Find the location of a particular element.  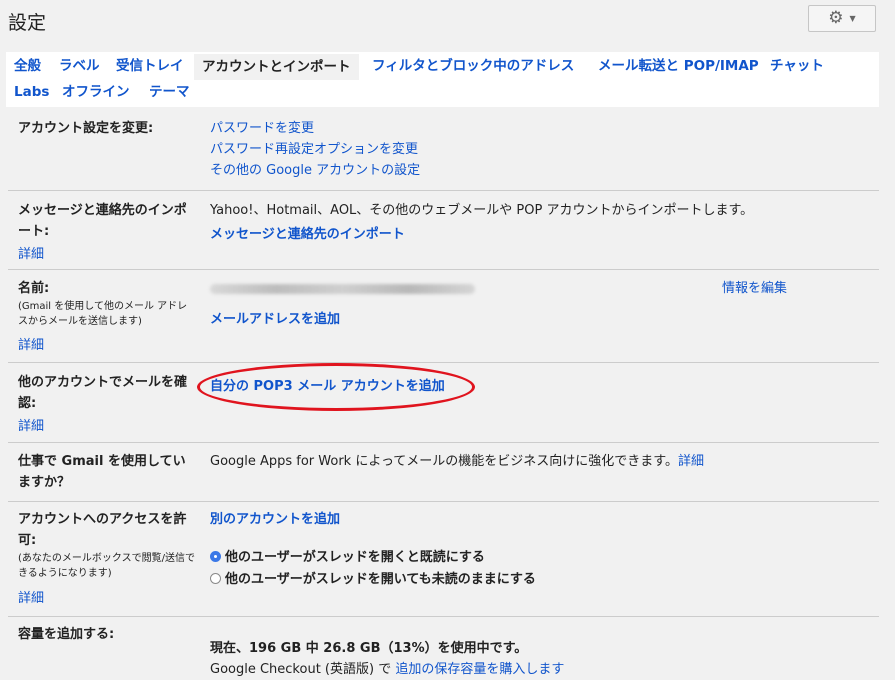

google-account-settings-link: その他の Google アカウントの設定 is located at coordinates (315, 170).